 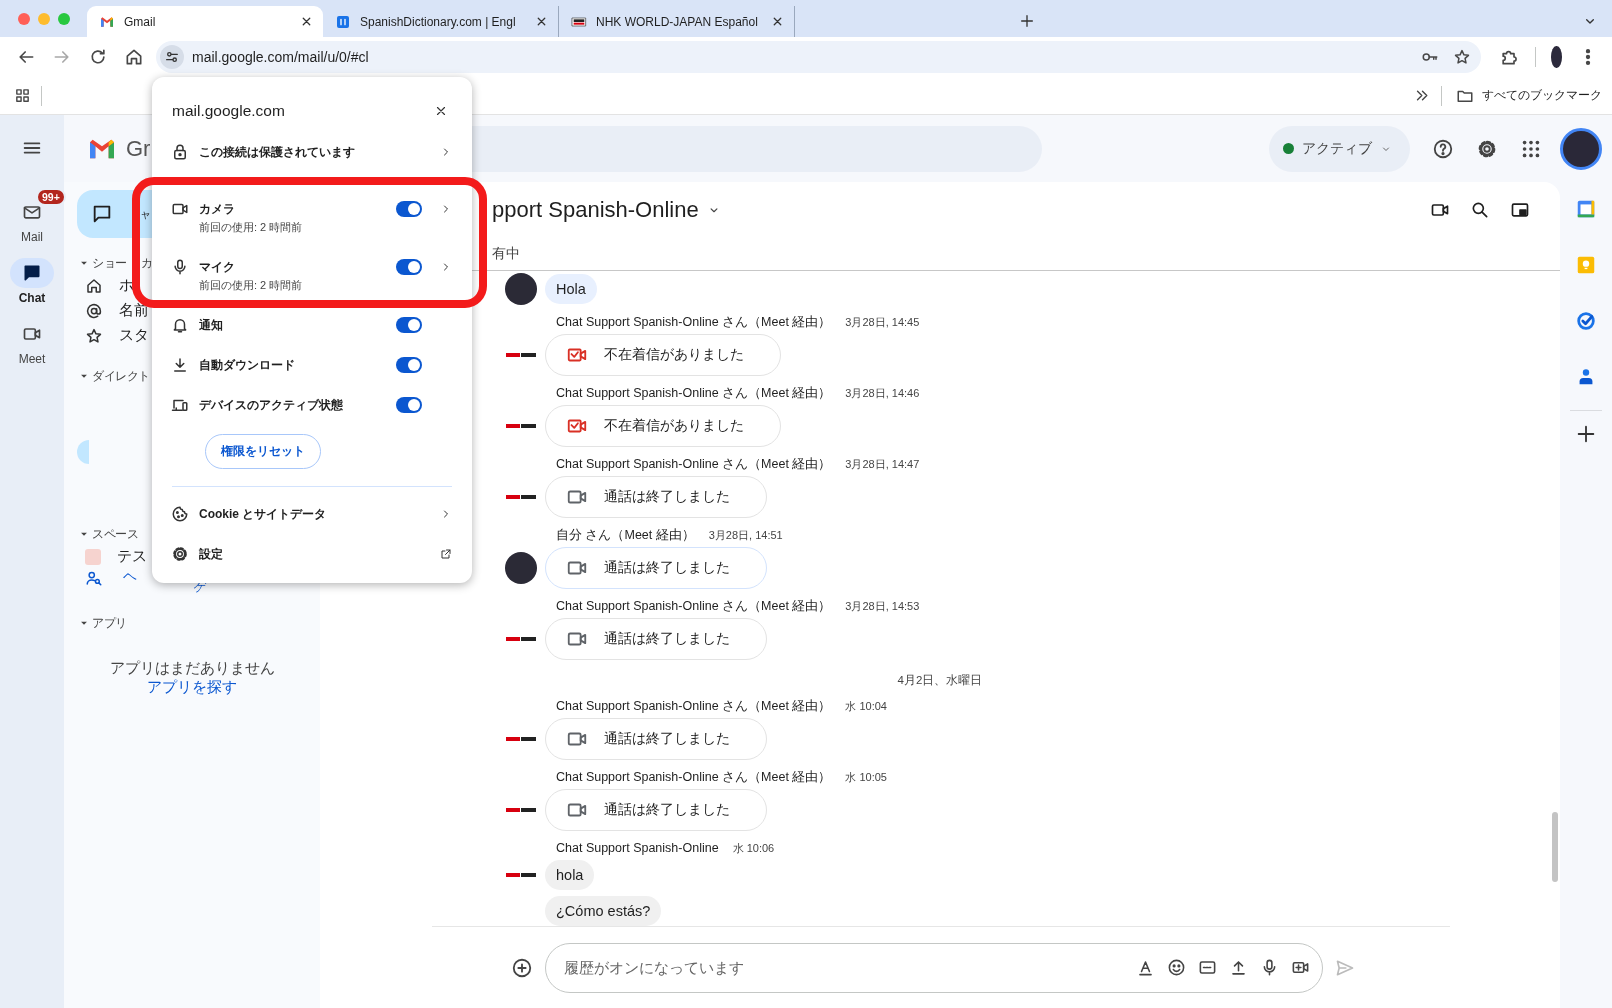 I want to click on message-time: 3月28日, 14:46, so click(x=882, y=393).